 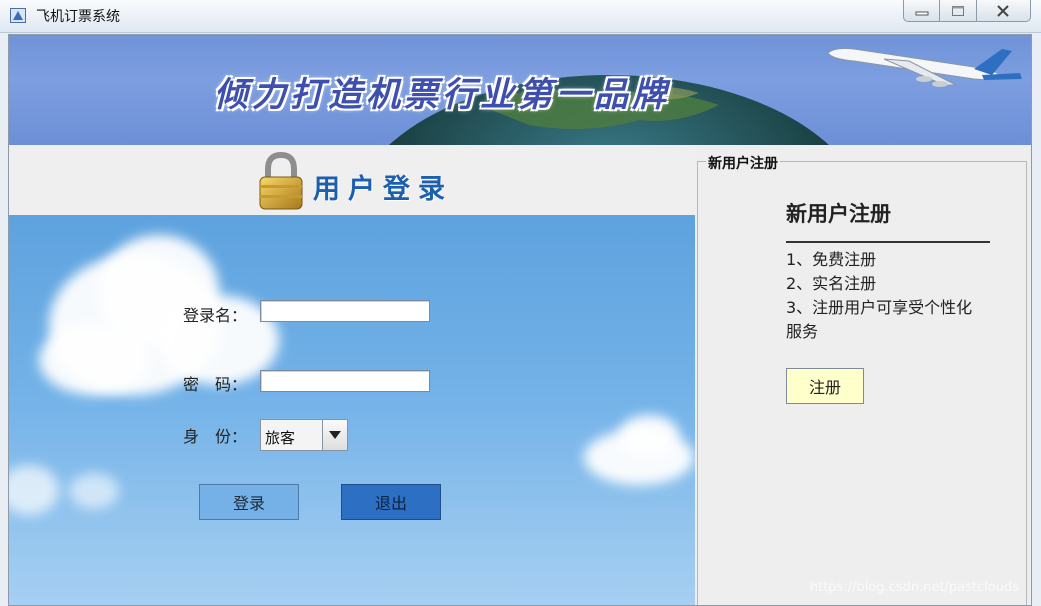 I want to click on login-header: 用户登录, so click(x=352, y=180).